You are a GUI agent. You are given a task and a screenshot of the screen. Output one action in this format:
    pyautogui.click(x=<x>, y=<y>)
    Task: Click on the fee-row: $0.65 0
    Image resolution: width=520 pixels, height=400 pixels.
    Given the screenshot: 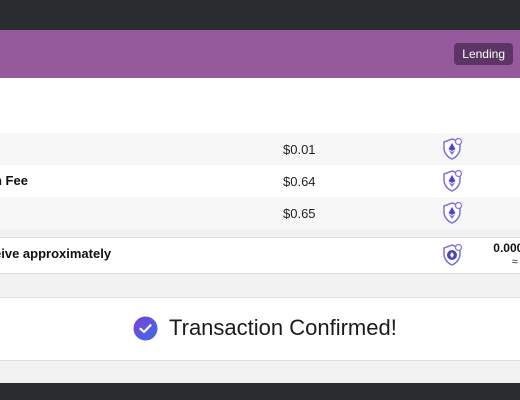 What is the action you would take?
    pyautogui.click(x=260, y=213)
    